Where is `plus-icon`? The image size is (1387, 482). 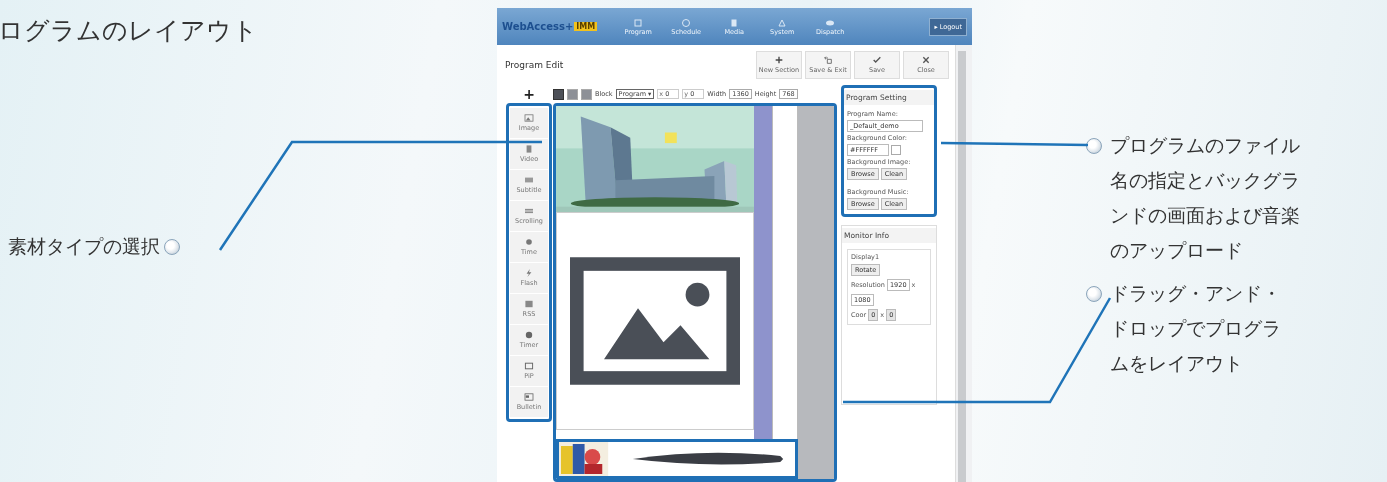 plus-icon is located at coordinates (779, 60).